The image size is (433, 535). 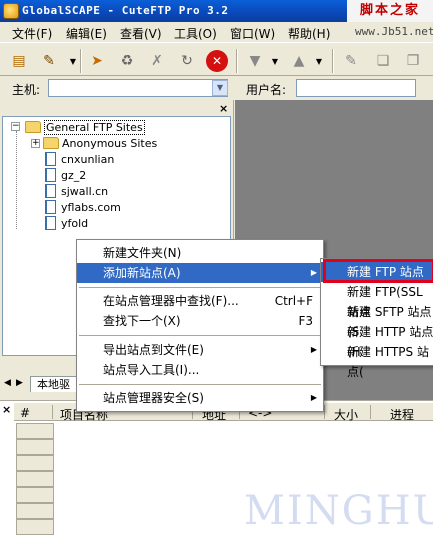 What do you see at coordinates (390, 11) in the screenshot?
I see `watermark-banner: 脚本之家` at bounding box center [390, 11].